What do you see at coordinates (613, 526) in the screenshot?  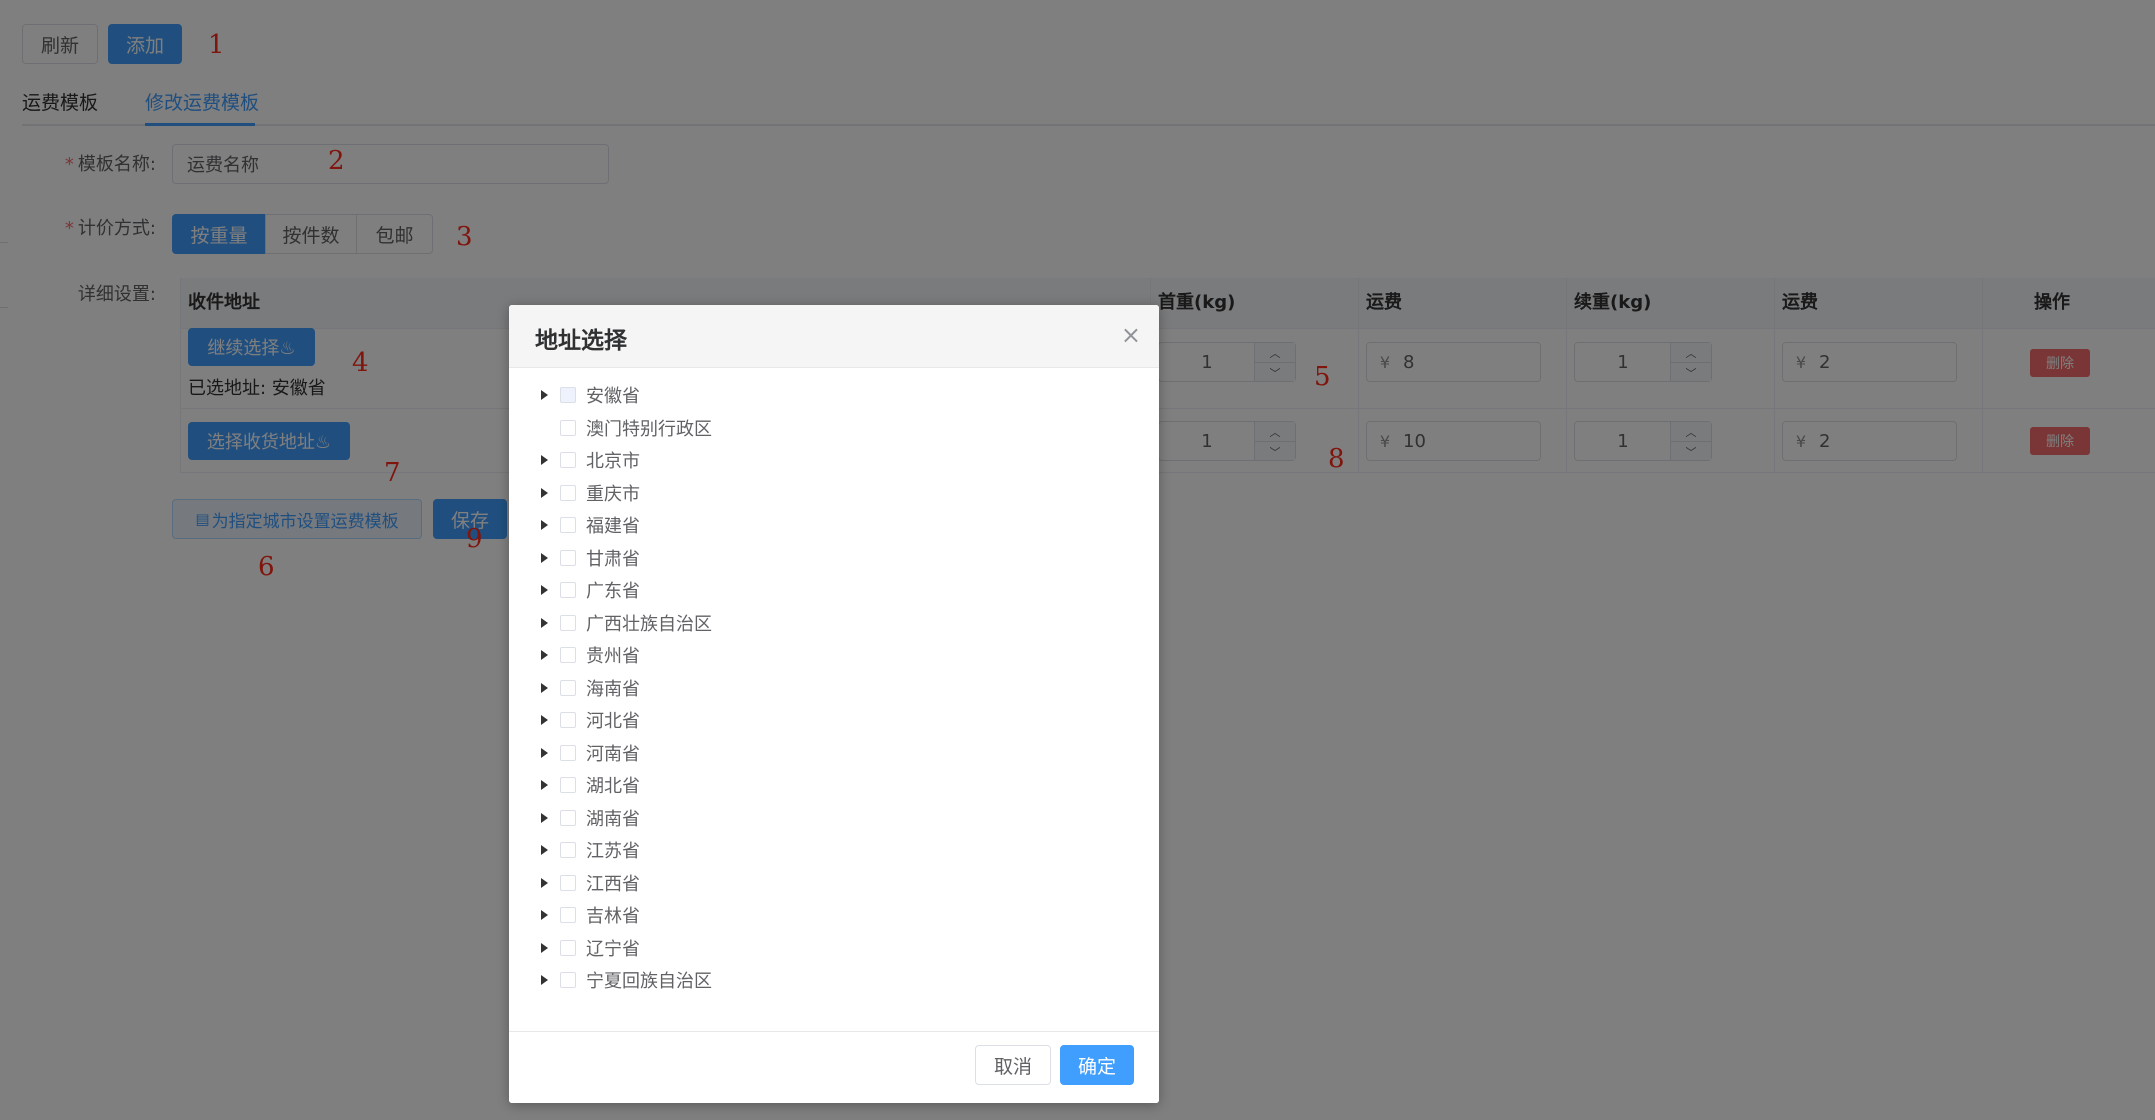 I see `tree-node-label: 福建省` at bounding box center [613, 526].